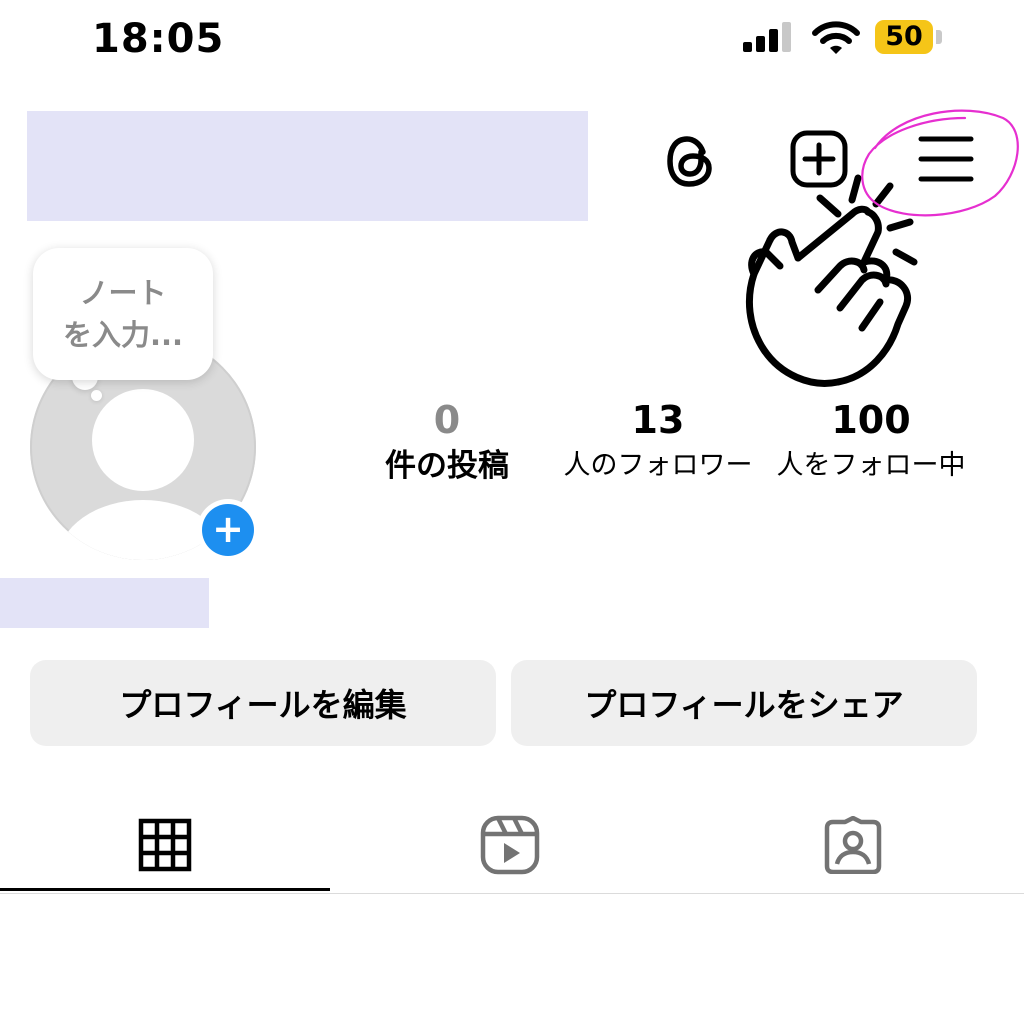  Describe the element at coordinates (658, 465) in the screenshot. I see `followers-label: 人のフォロワー` at that location.